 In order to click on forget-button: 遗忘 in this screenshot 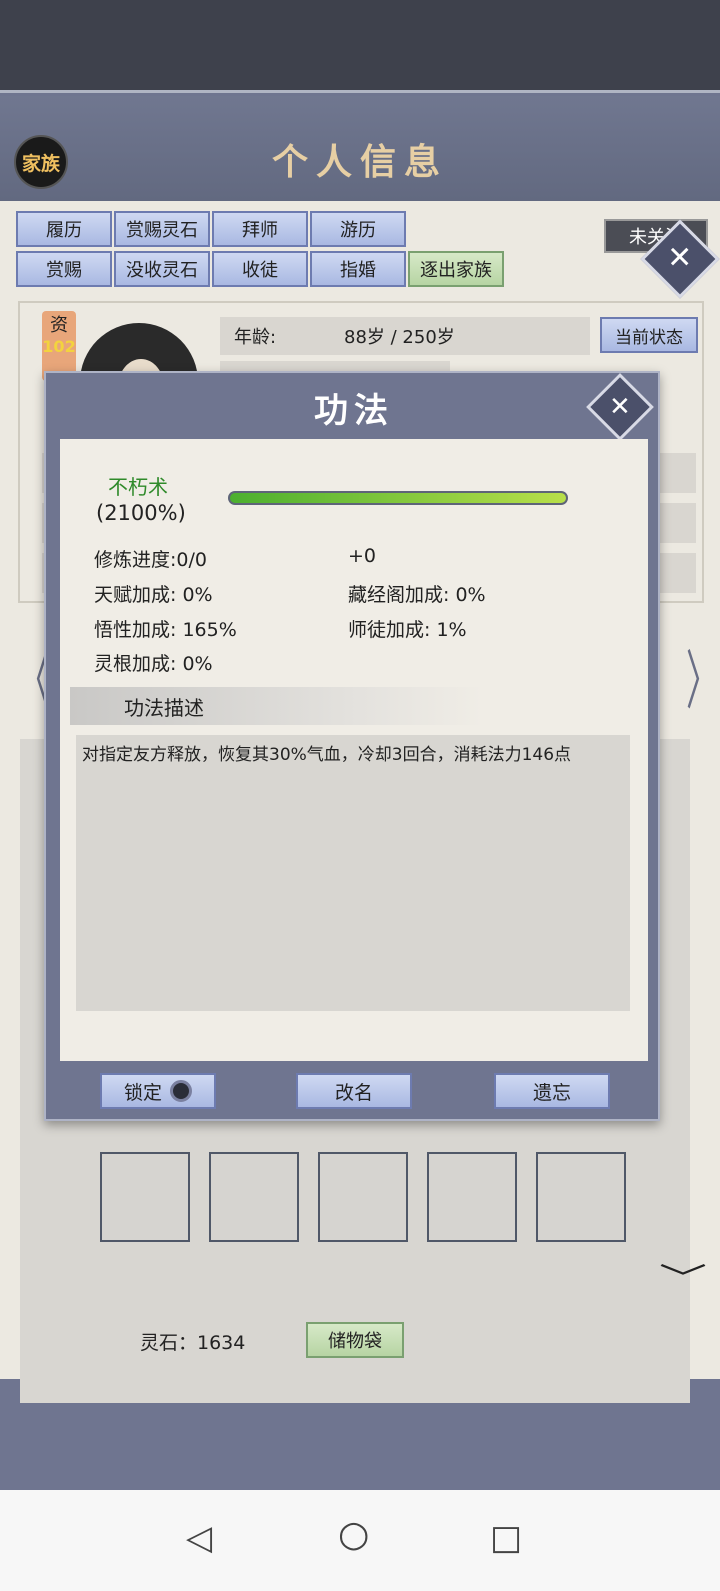, I will do `click(552, 1091)`.